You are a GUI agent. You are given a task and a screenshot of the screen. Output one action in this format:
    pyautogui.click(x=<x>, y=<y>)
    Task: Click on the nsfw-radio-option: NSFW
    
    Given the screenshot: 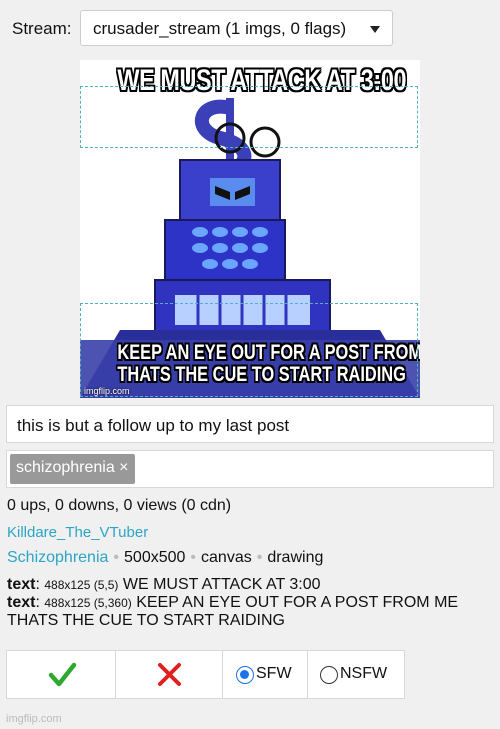 What is the action you would take?
    pyautogui.click(x=356, y=674)
    